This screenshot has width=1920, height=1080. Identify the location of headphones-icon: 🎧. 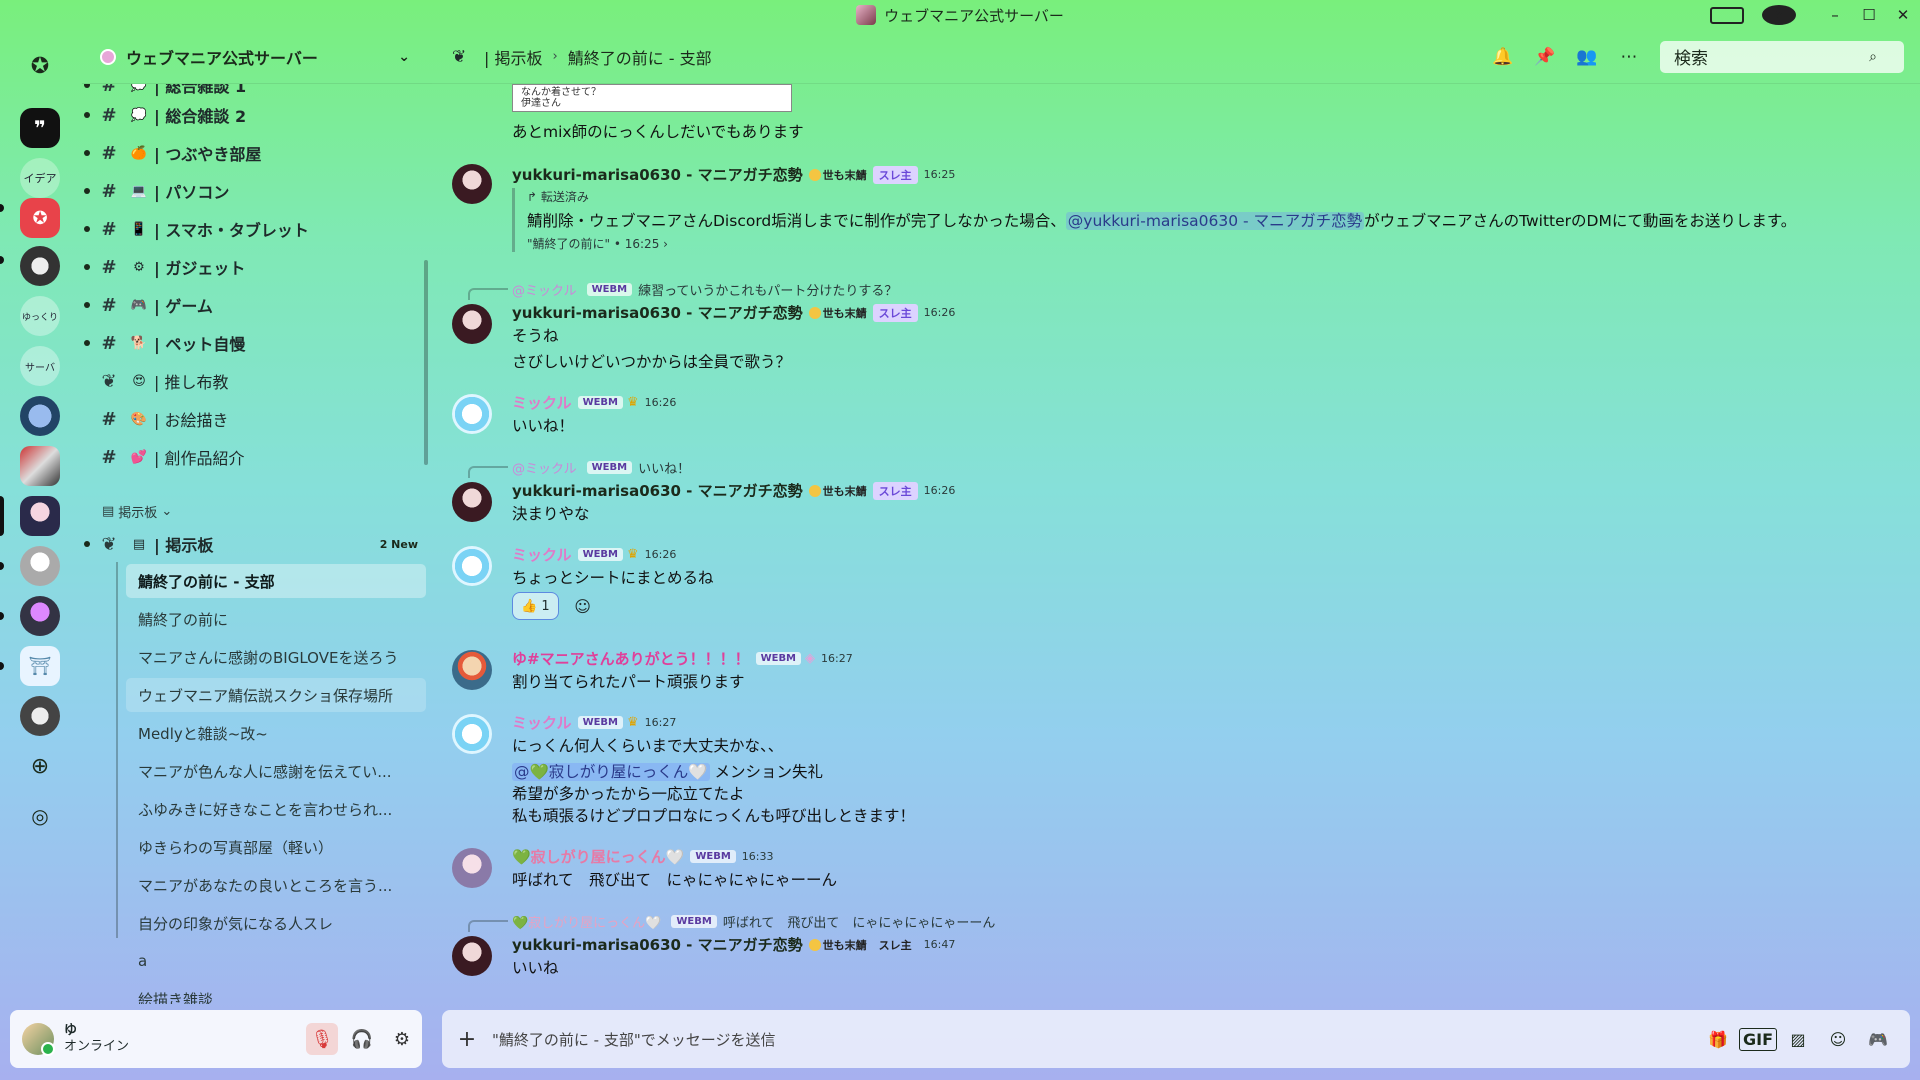
(362, 1039).